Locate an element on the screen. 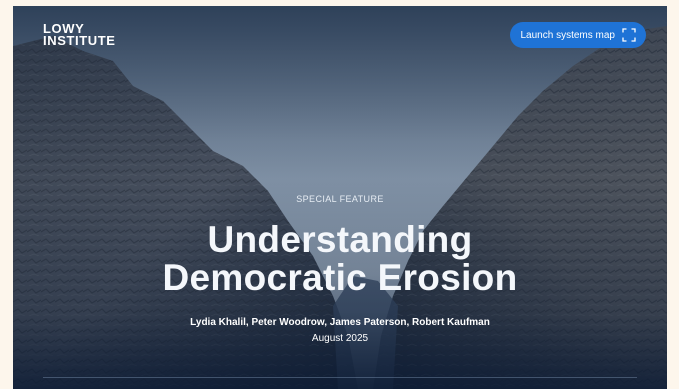 This screenshot has height=389, width=679. divider is located at coordinates (340, 377).